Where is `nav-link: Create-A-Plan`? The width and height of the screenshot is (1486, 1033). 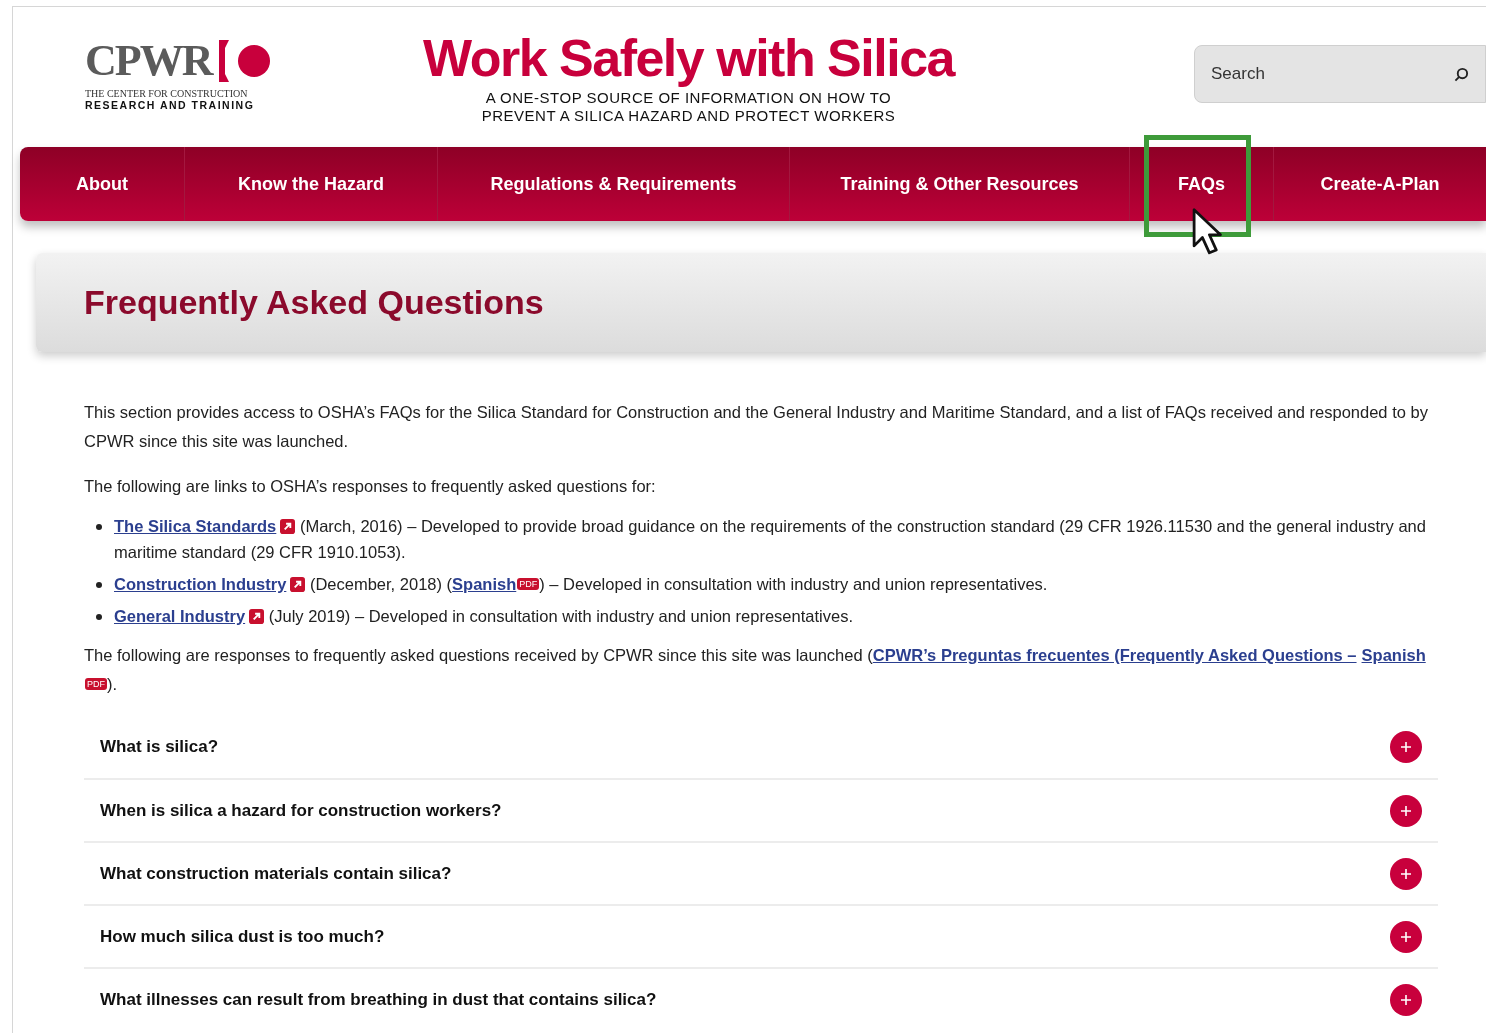
nav-link: Create-A-Plan is located at coordinates (1380, 184).